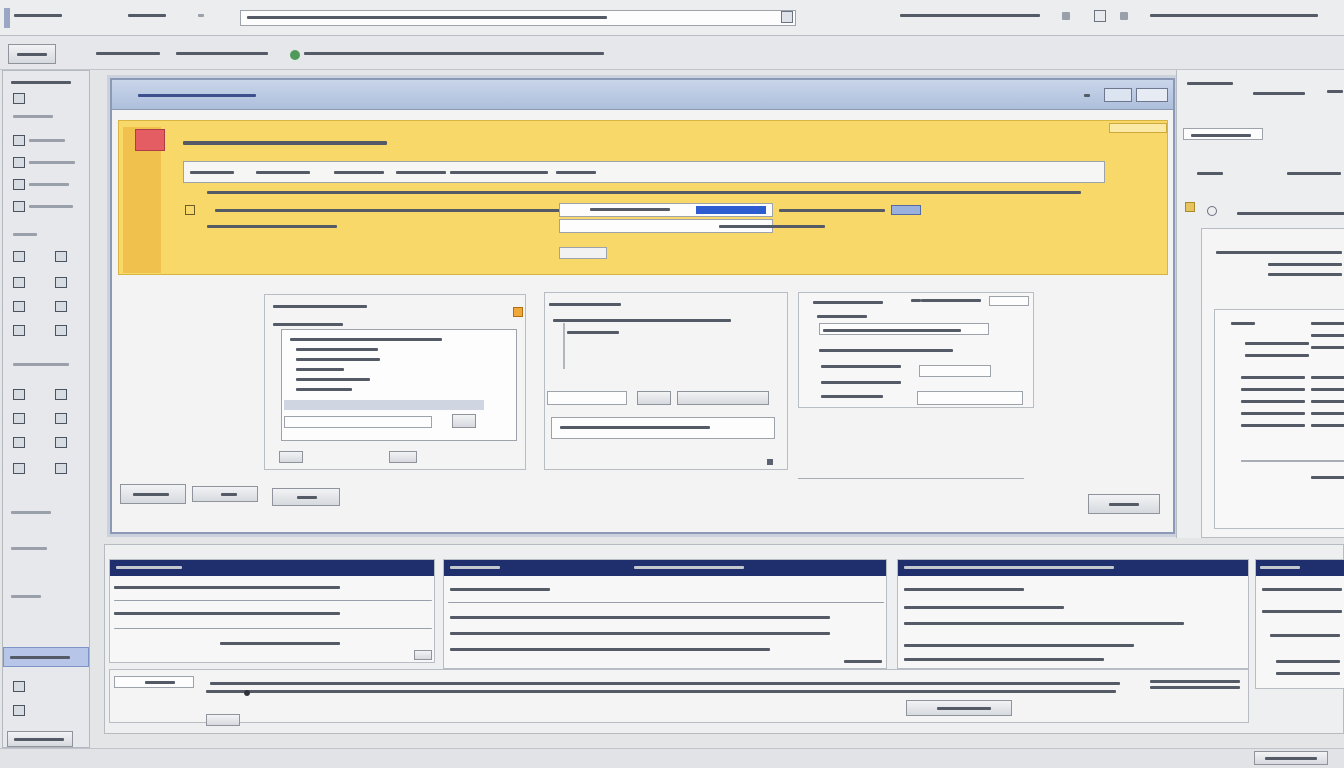 Image resolution: width=1344 pixels, height=768 pixels. I want to click on menu-file, so click(38, 15).